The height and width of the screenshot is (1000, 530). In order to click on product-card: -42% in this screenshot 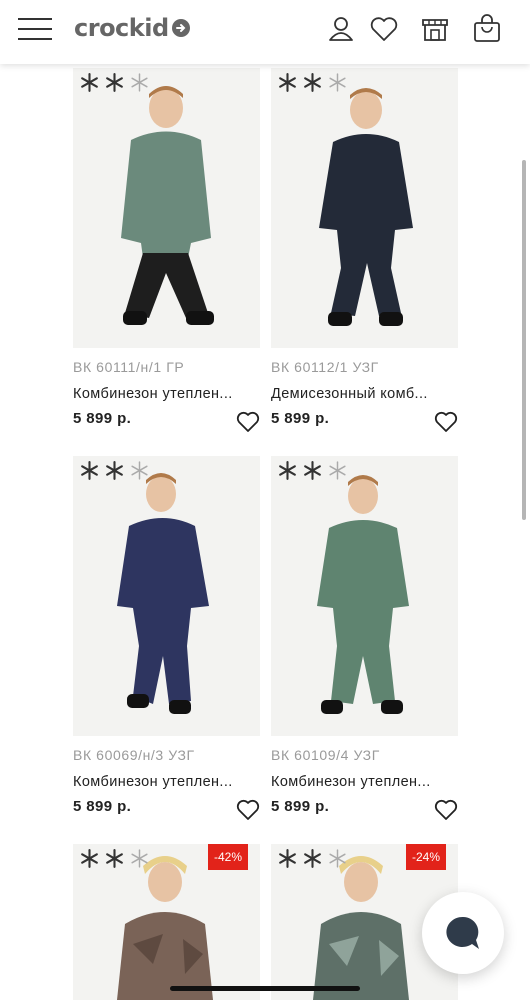, I will do `click(166, 922)`.